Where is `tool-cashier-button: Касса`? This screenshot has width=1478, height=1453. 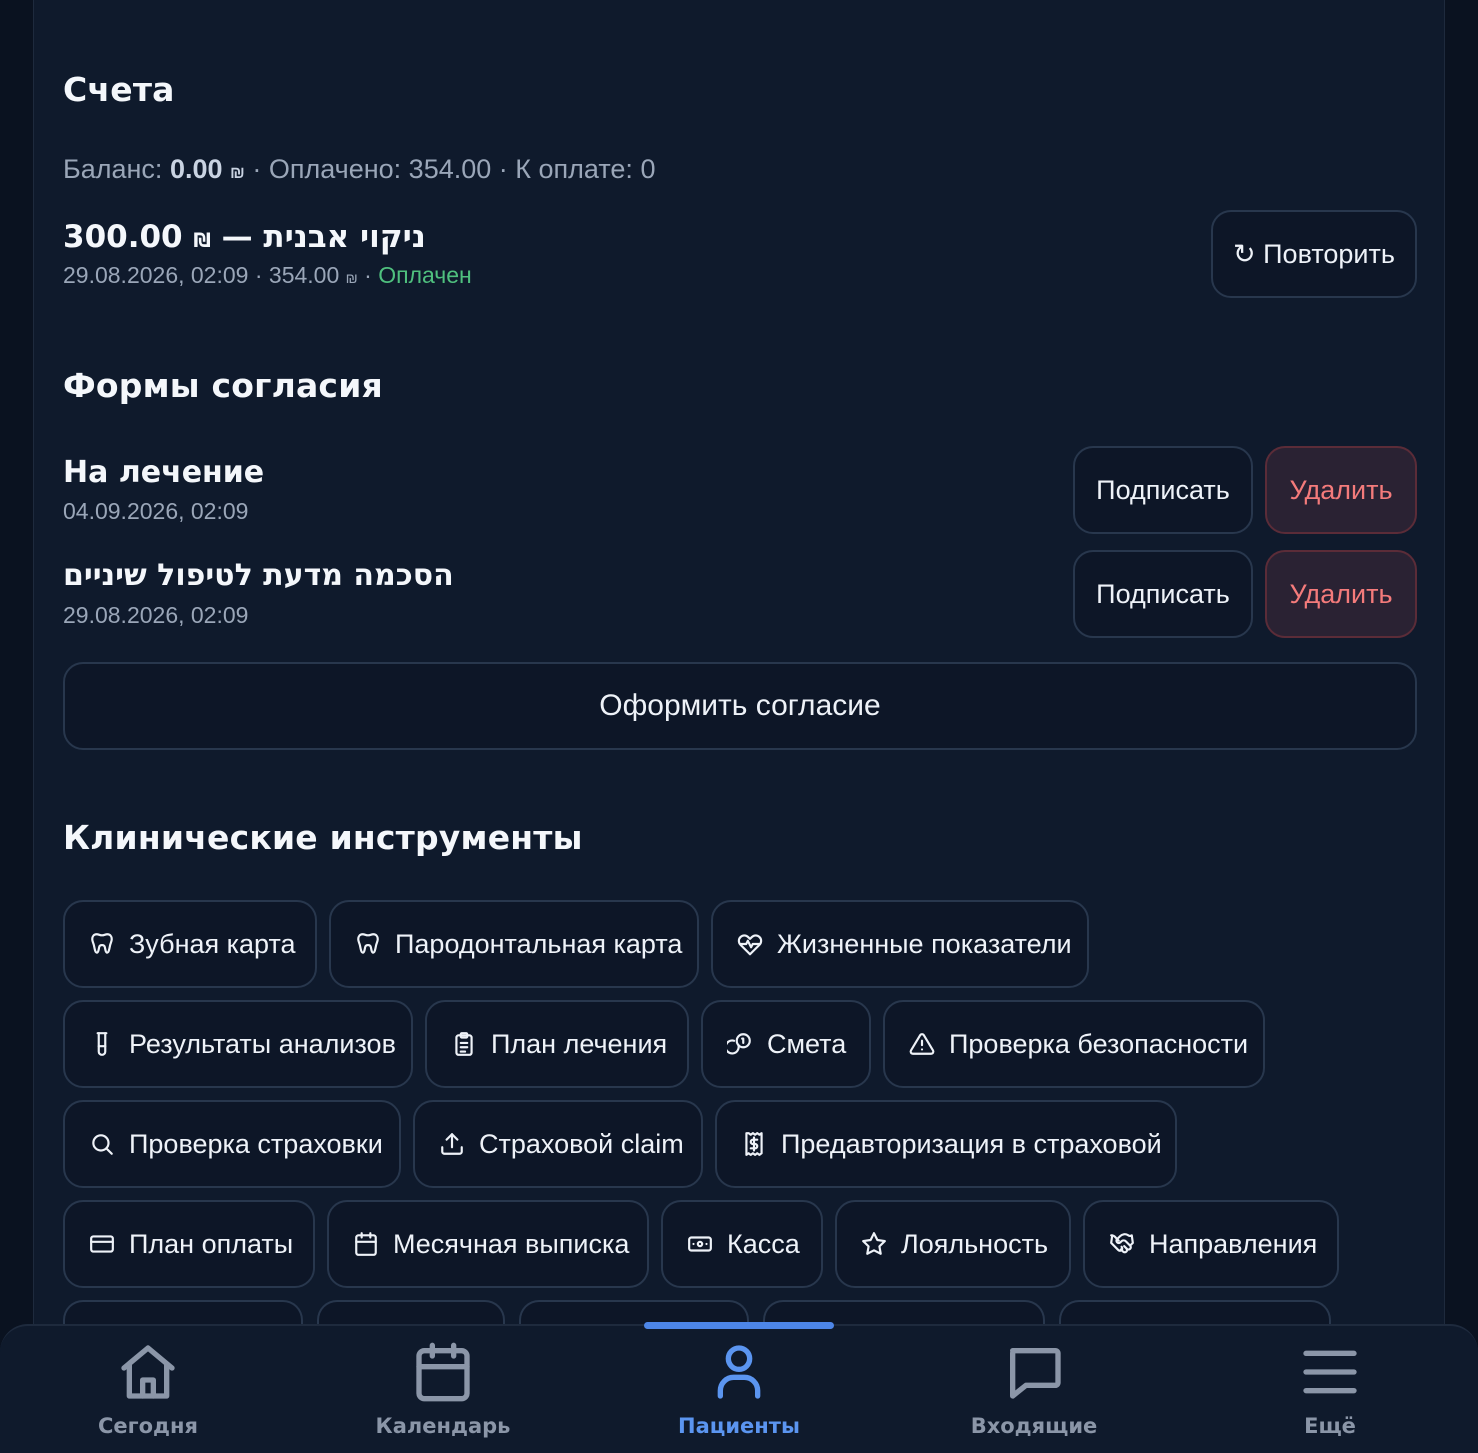
tool-cashier-button: Касса is located at coordinates (742, 1244).